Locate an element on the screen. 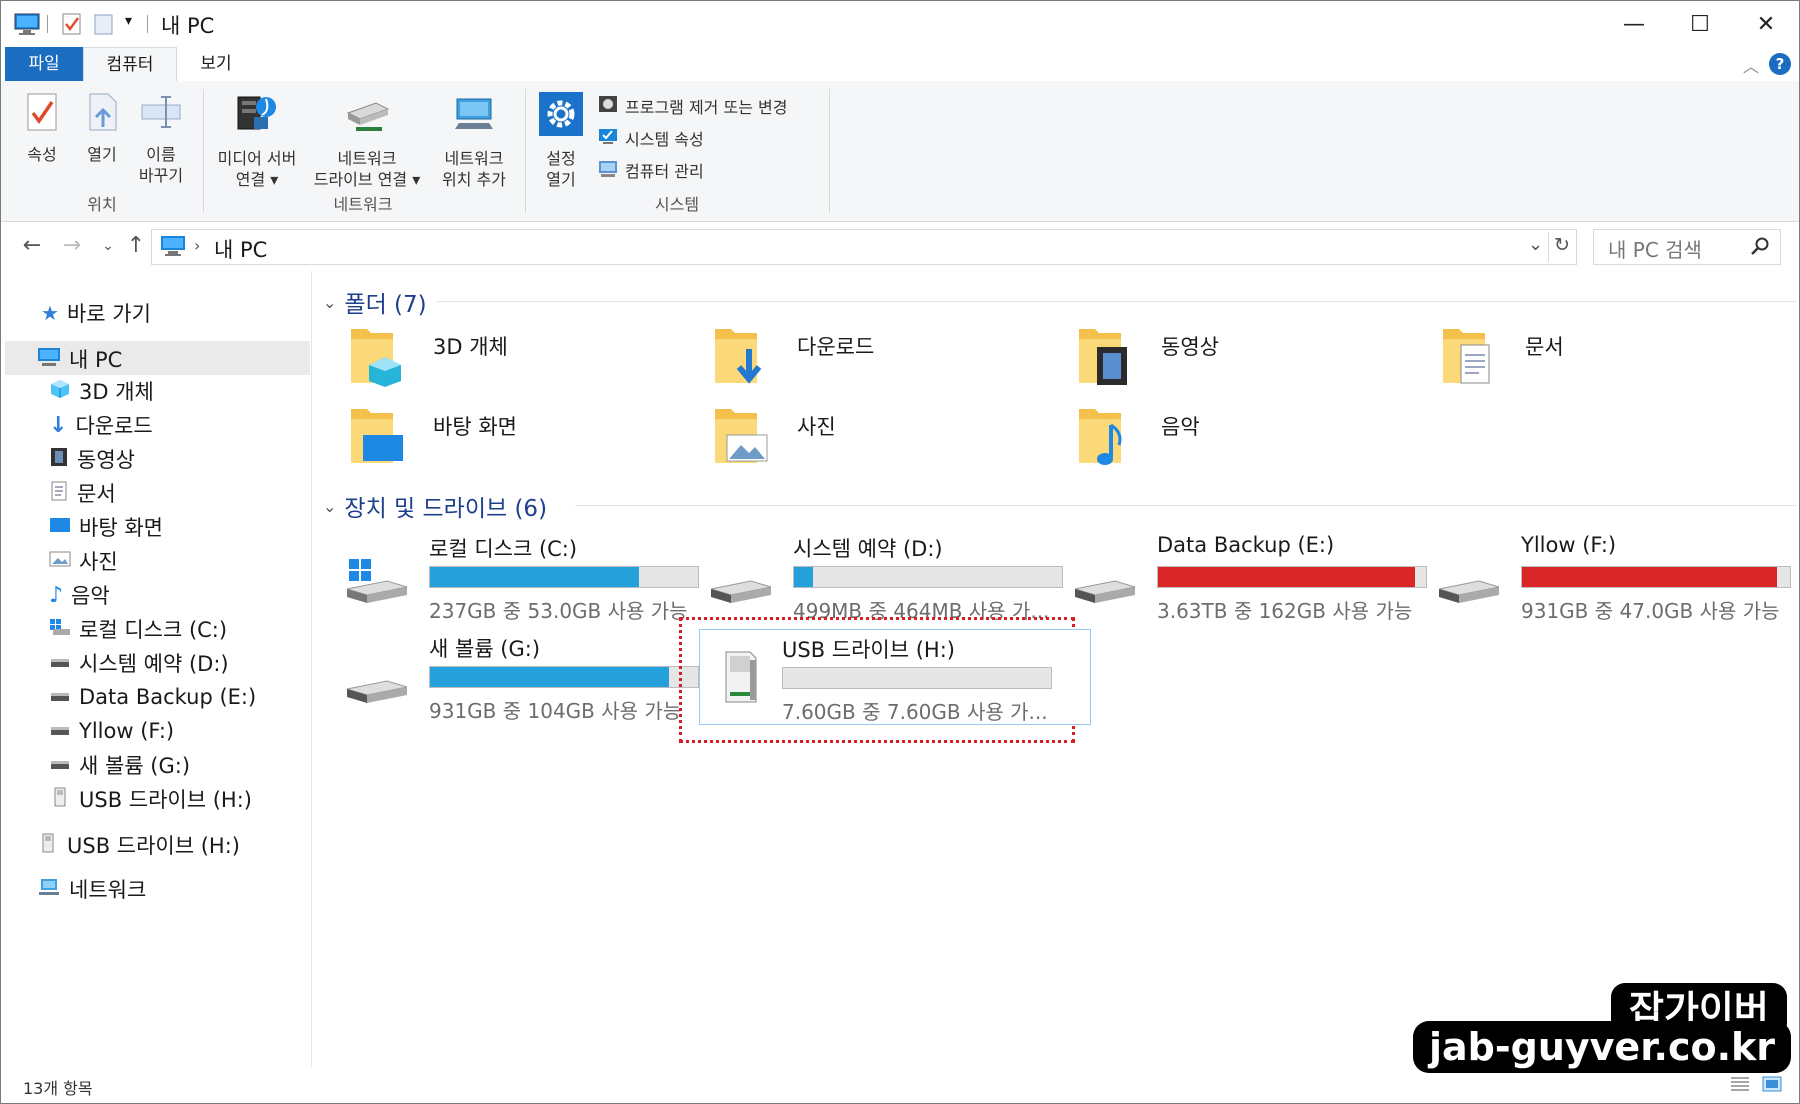 Image resolution: width=1800 pixels, height=1104 pixels. folder-documents: 문서 is located at coordinates (1606, 358).